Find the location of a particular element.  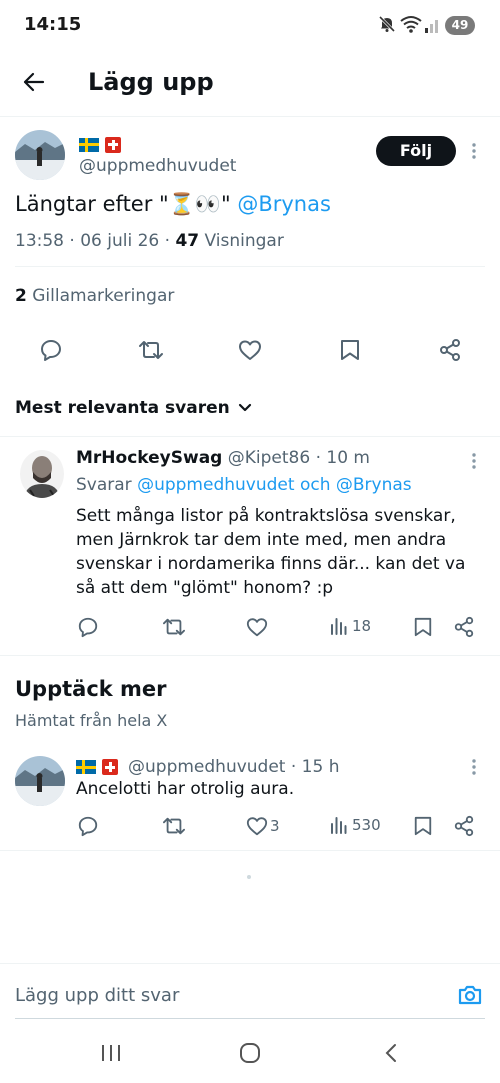

discover-post-text: Ancelotti har otrolig aura. is located at coordinates (185, 789).